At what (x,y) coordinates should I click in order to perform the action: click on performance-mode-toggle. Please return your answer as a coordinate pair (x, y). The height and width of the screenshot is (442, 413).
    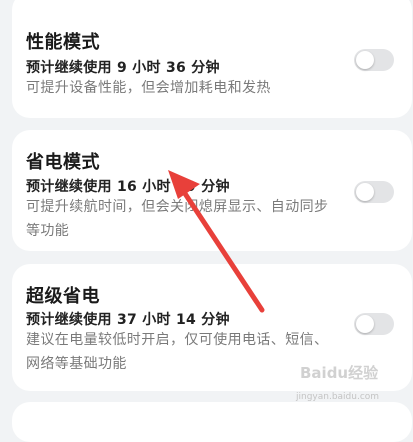
    Looking at the image, I should click on (374, 60).